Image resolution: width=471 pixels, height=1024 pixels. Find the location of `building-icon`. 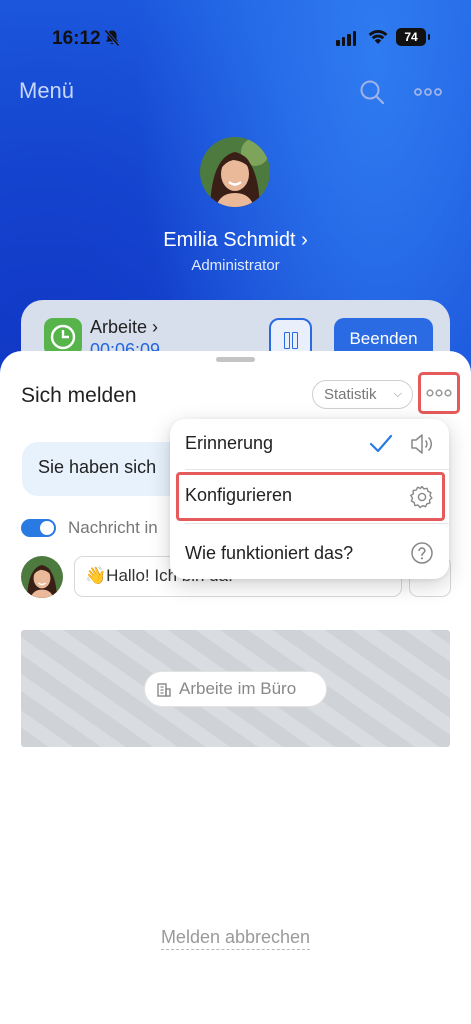

building-icon is located at coordinates (164, 690).